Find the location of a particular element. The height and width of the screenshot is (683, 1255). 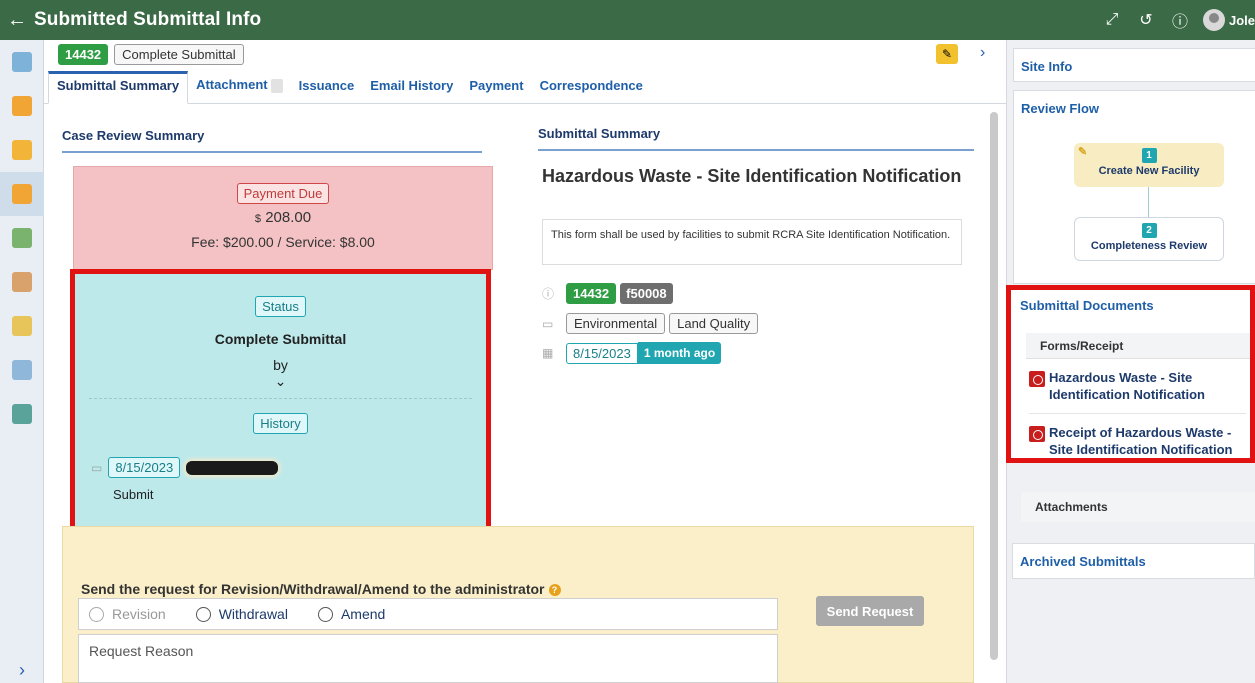

documents-icon is located at coordinates (22, 326).